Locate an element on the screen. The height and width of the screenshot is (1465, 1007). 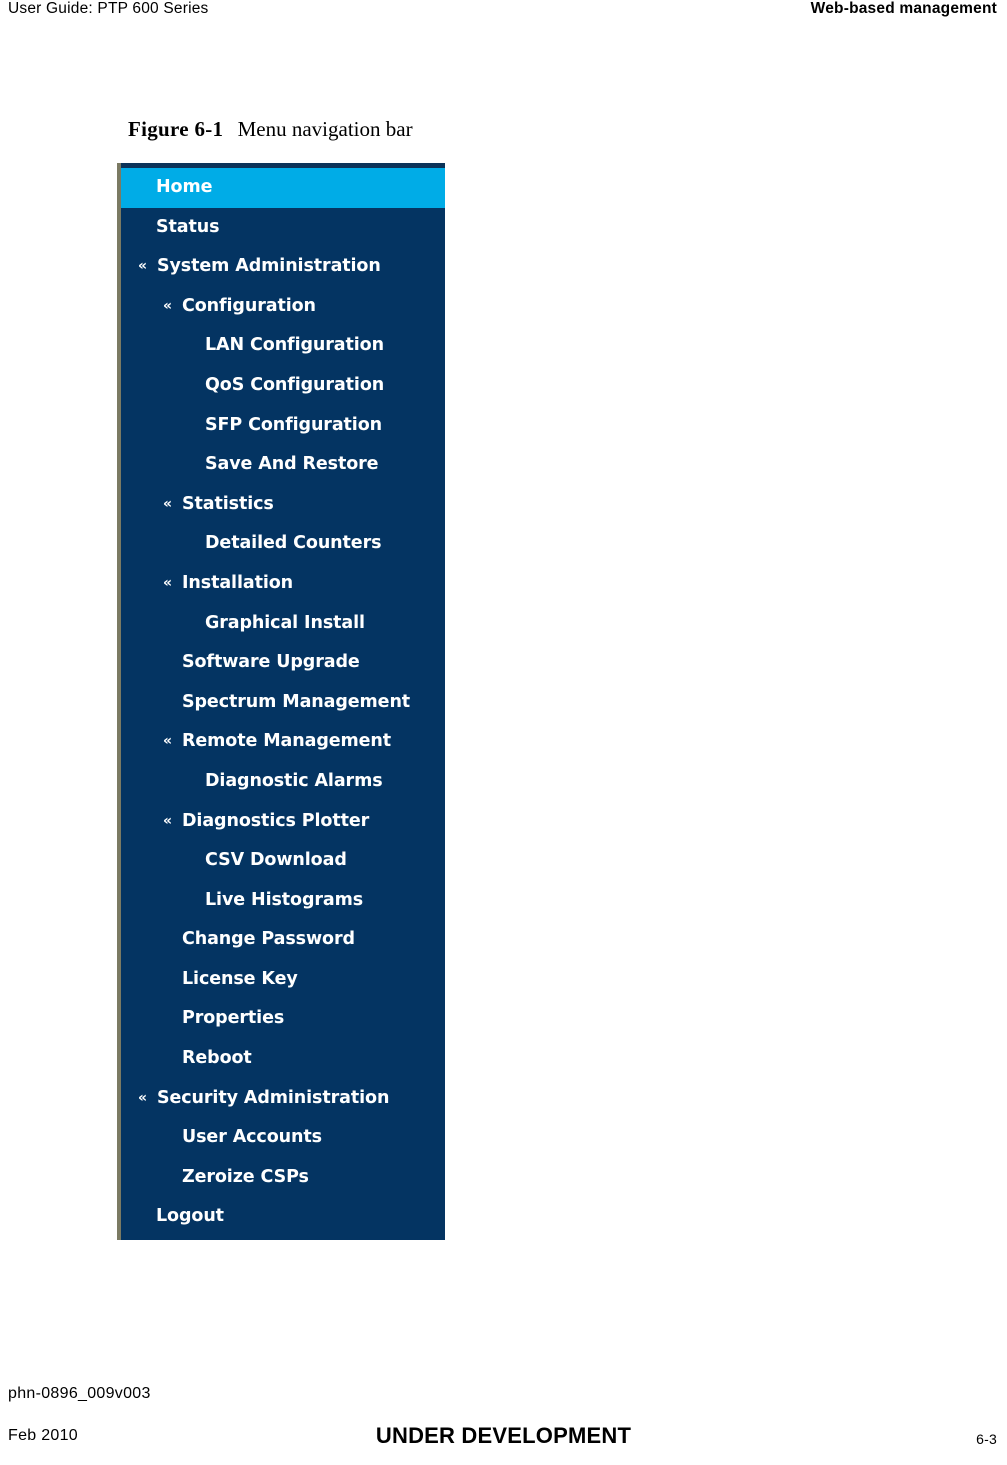
menu-item-label: CSV Download is located at coordinates (276, 860).